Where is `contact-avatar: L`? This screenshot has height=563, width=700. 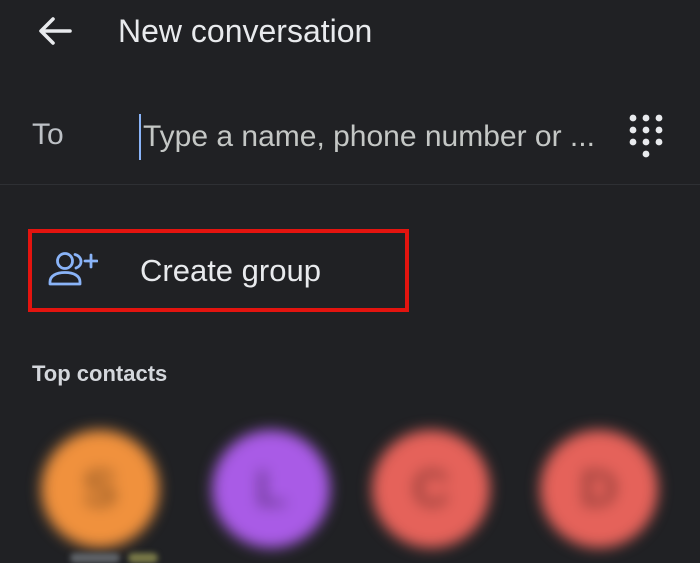 contact-avatar: L is located at coordinates (271, 489).